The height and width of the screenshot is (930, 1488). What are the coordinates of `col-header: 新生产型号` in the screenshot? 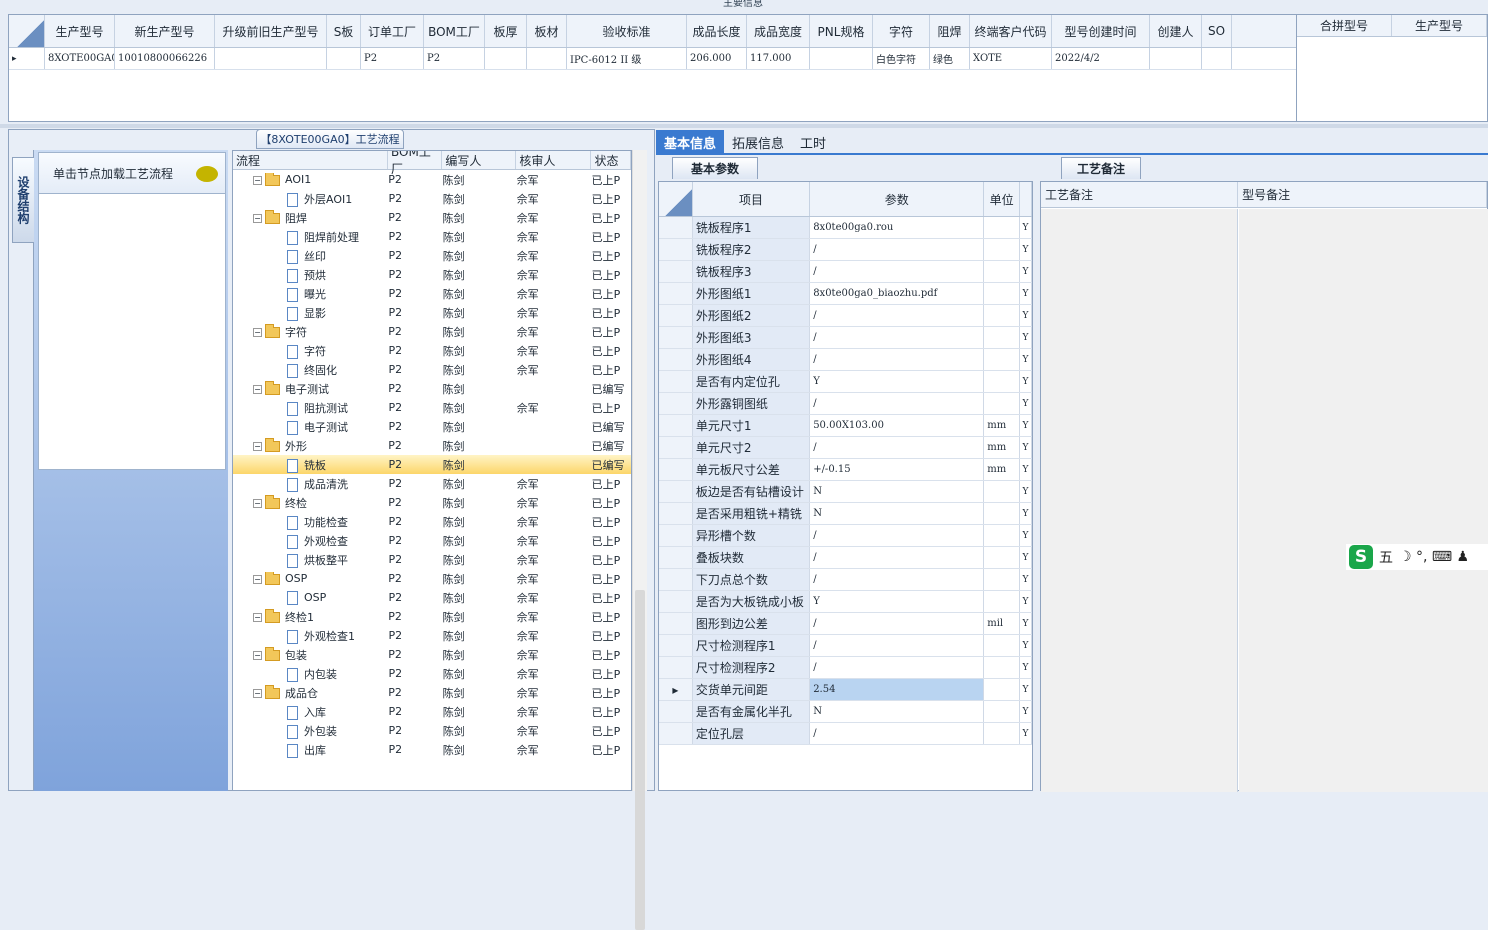 It's located at (165, 31).